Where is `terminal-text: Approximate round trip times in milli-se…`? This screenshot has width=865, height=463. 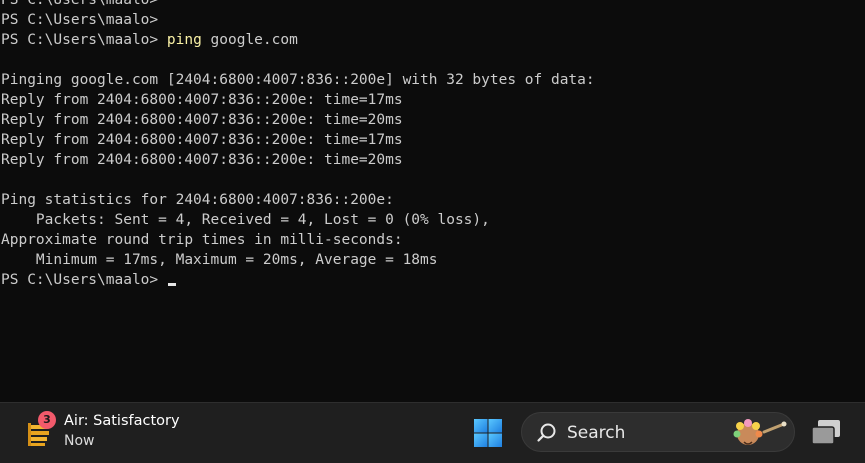 terminal-text: Approximate round trip times in milli-se… is located at coordinates (202, 240).